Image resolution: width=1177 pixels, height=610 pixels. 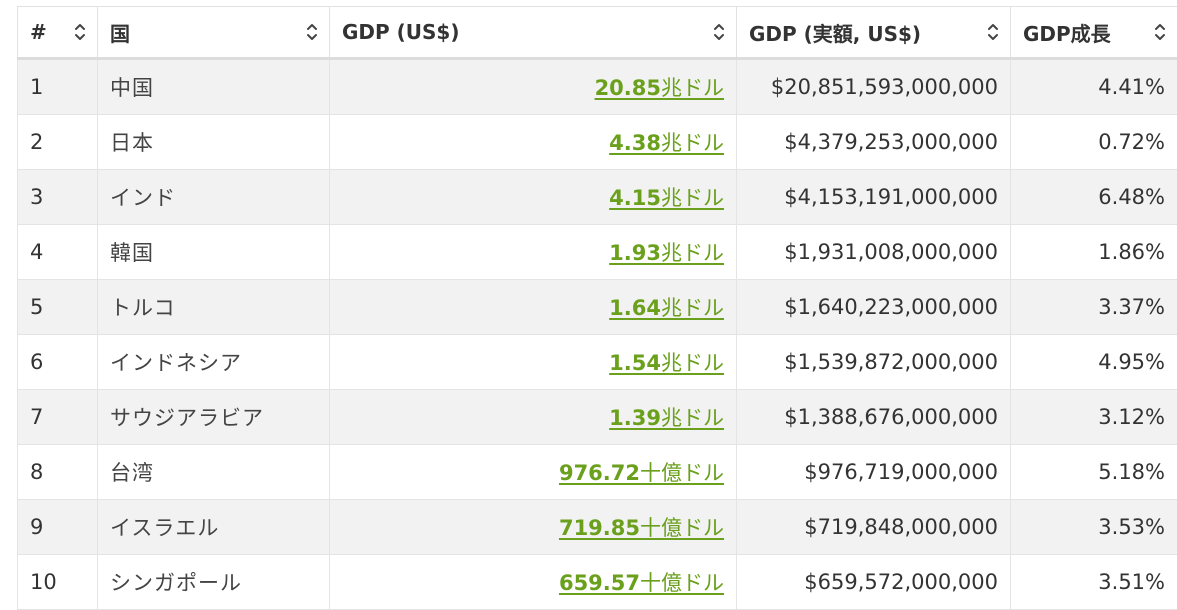 I want to click on table-row: 1中国 20.85兆ドル $20,851,593,000,0004.41%, so click(x=597, y=87).